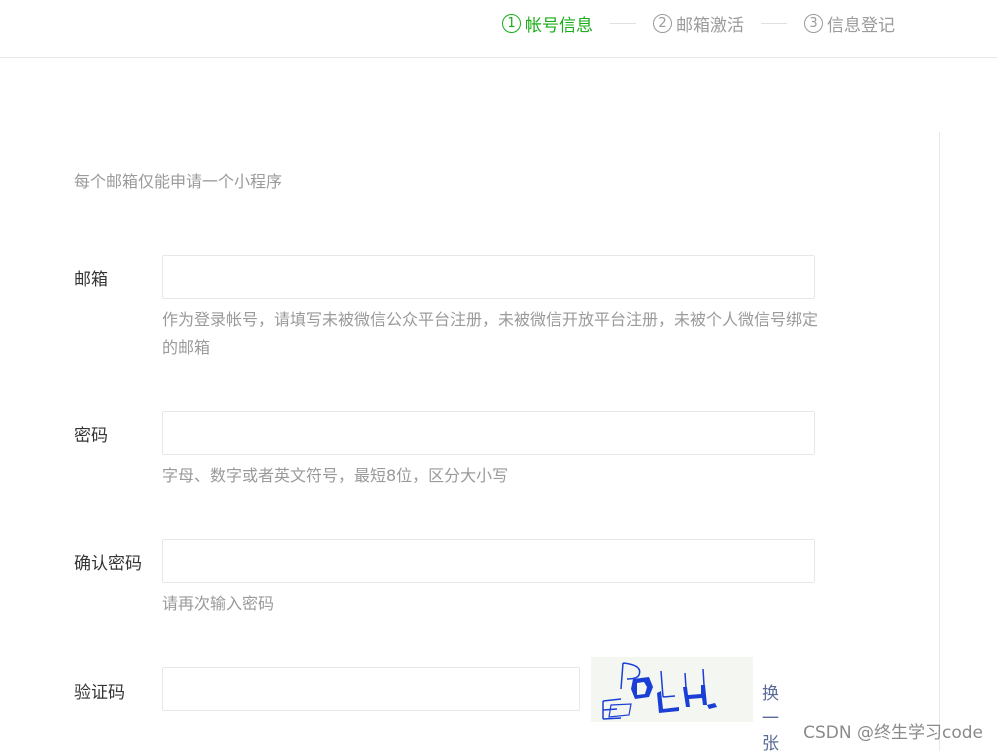  I want to click on email-input, so click(488, 277).